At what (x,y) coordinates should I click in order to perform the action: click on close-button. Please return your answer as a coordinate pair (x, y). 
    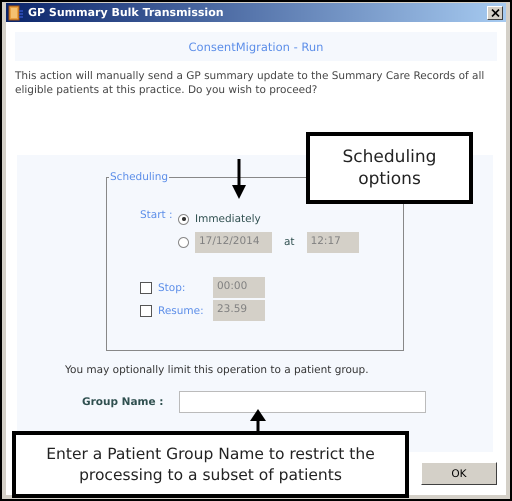
    Looking at the image, I should click on (495, 13).